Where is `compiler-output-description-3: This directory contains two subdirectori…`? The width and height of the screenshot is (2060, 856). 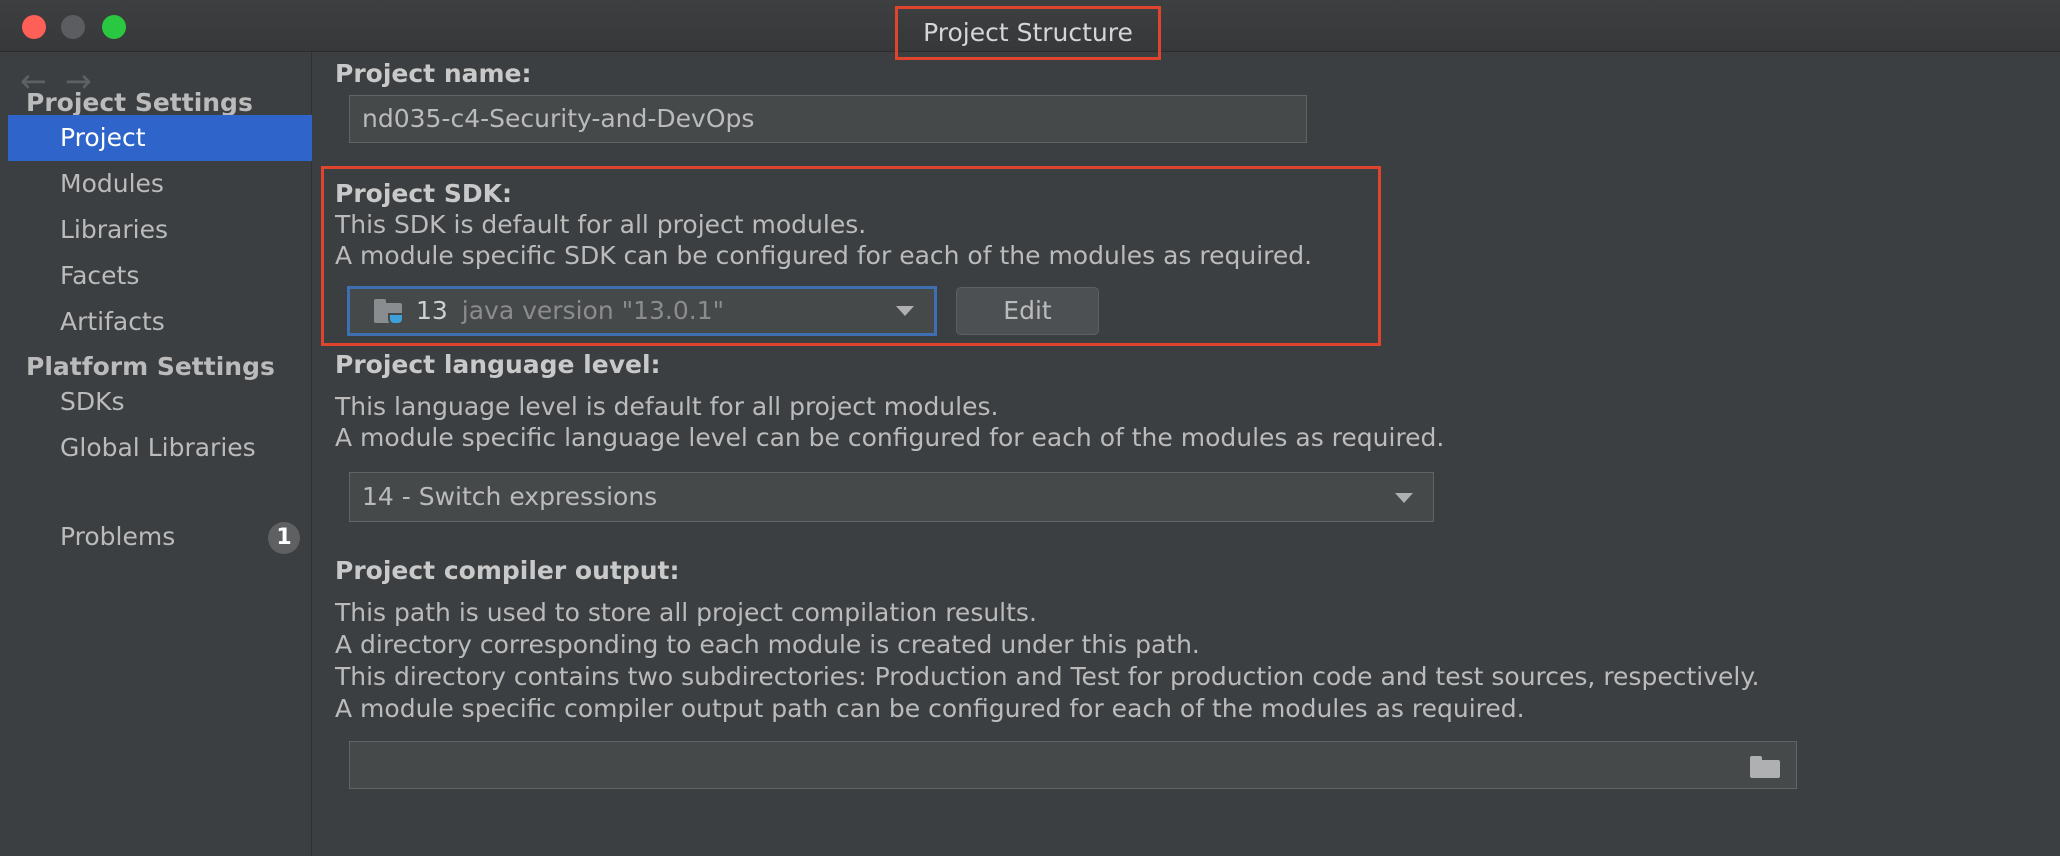
compiler-output-description-3: This directory contains two subdirectori… is located at coordinates (1047, 676).